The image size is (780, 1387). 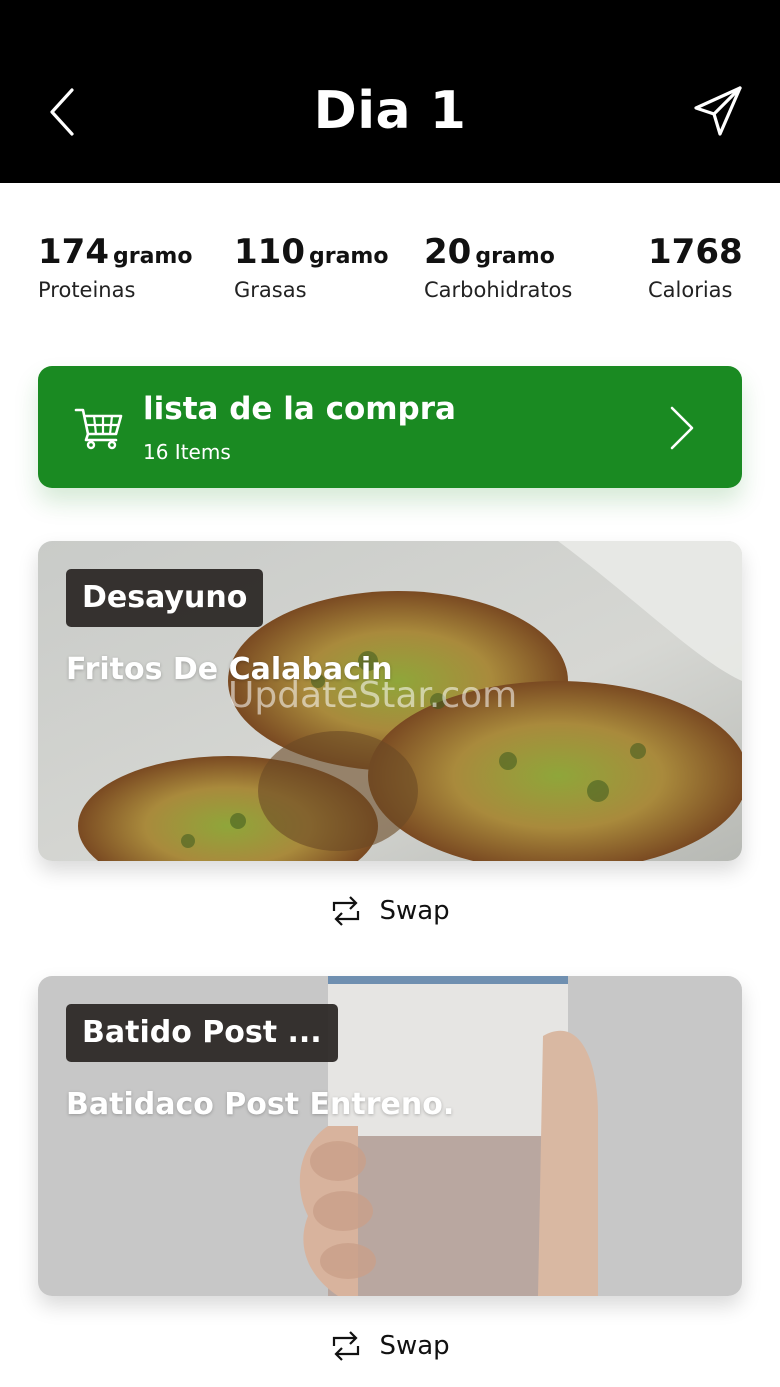 I want to click on macro-label: Proteinas, so click(x=87, y=290).